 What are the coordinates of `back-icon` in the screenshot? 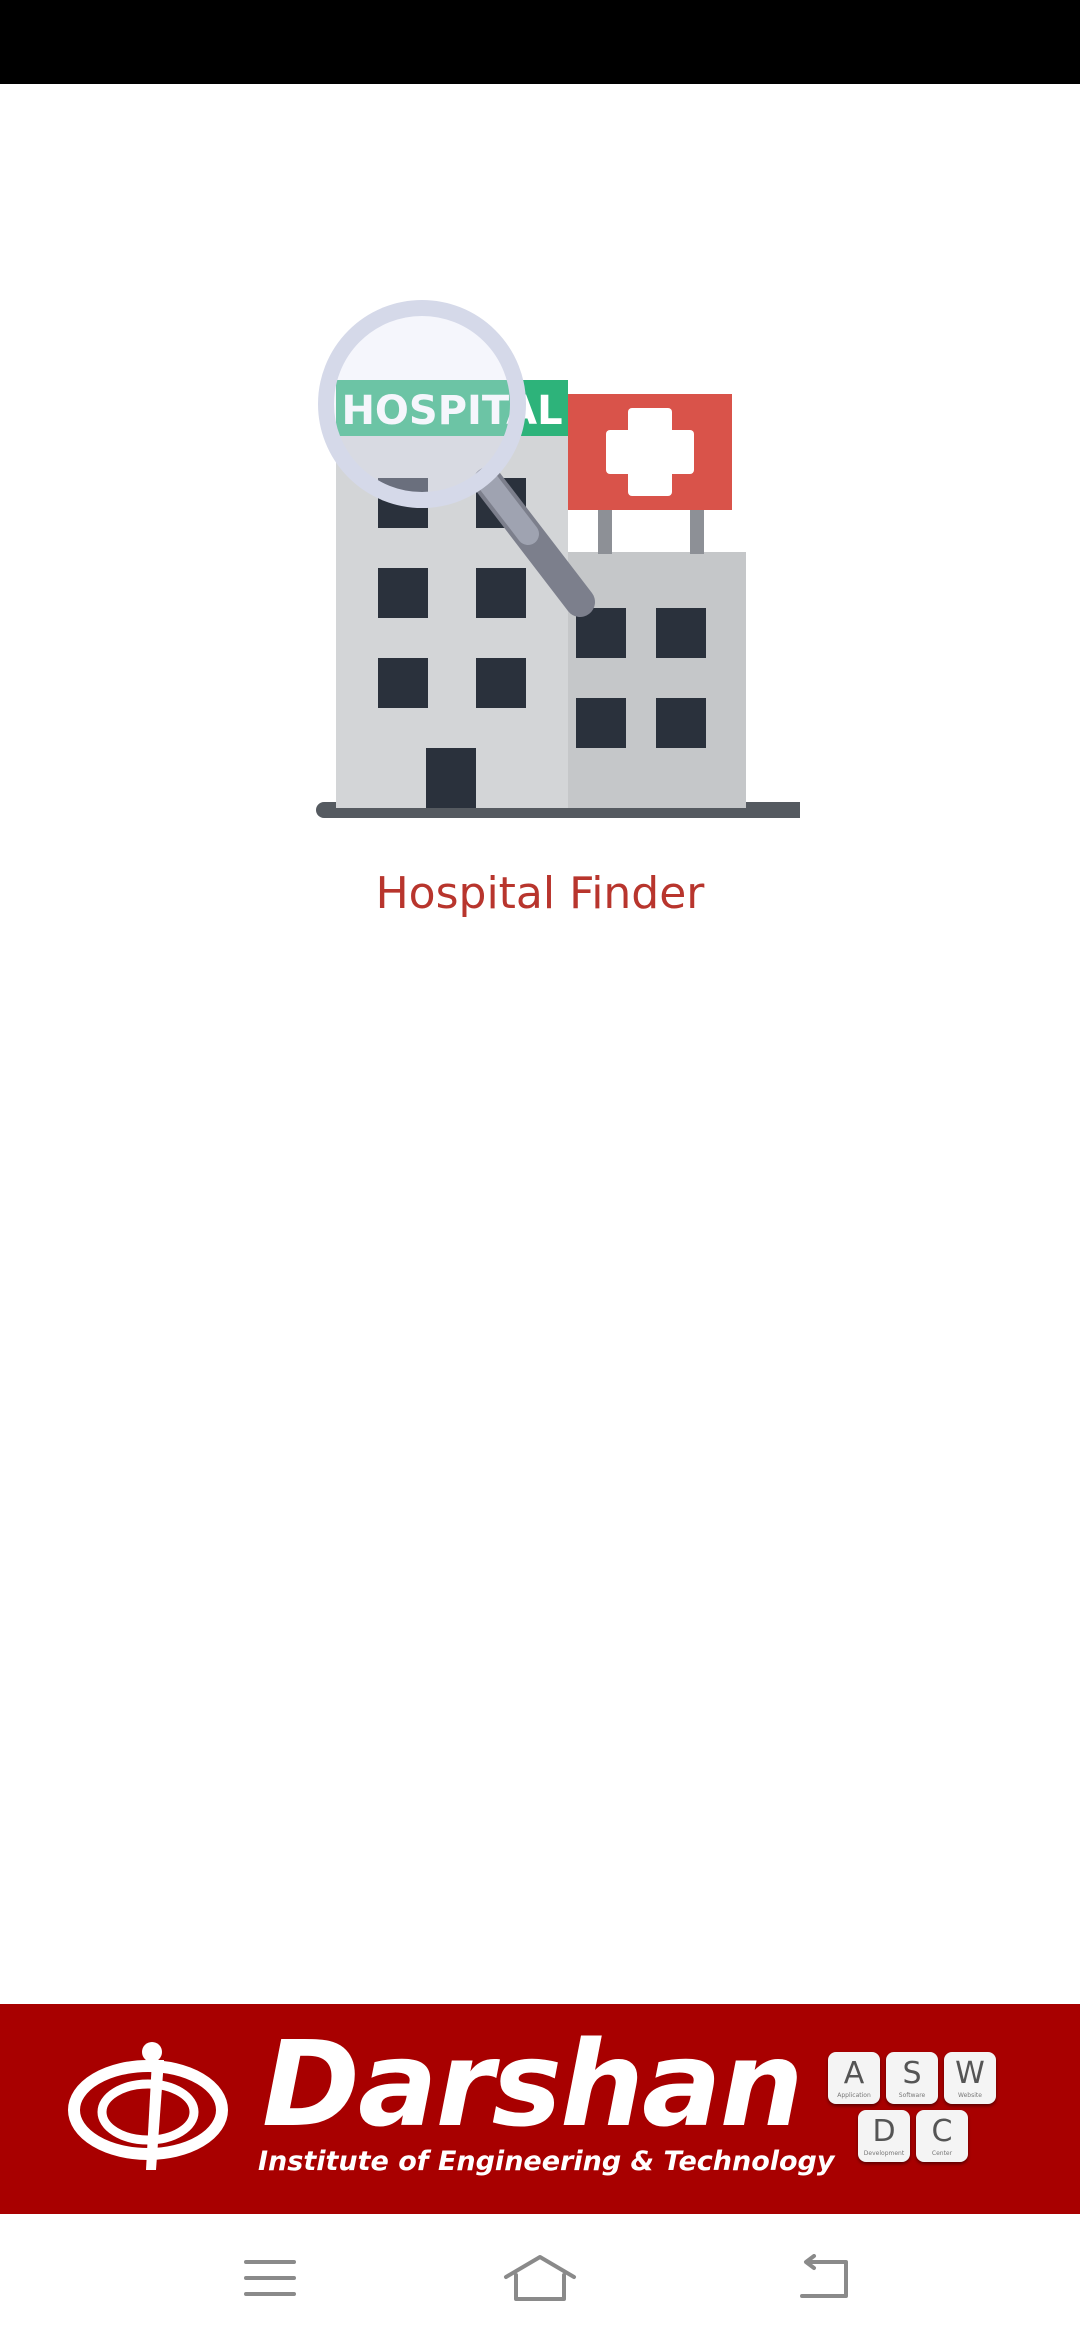 It's located at (824, 2276).